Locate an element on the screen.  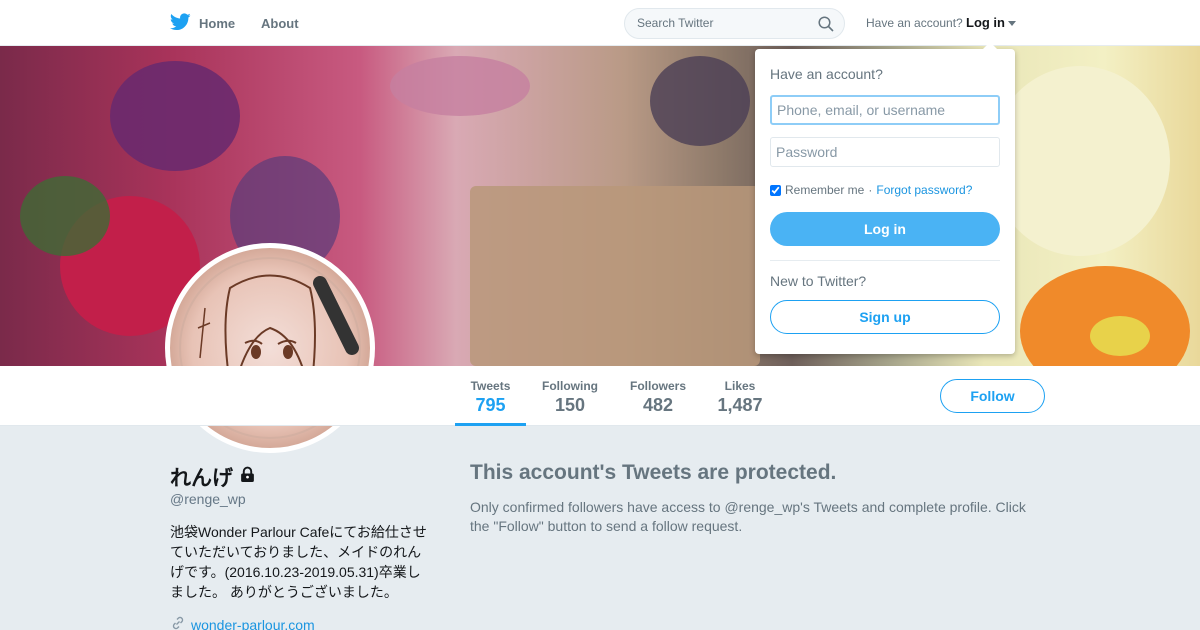
stat-tweets-value: 795 is located at coordinates (490, 405).